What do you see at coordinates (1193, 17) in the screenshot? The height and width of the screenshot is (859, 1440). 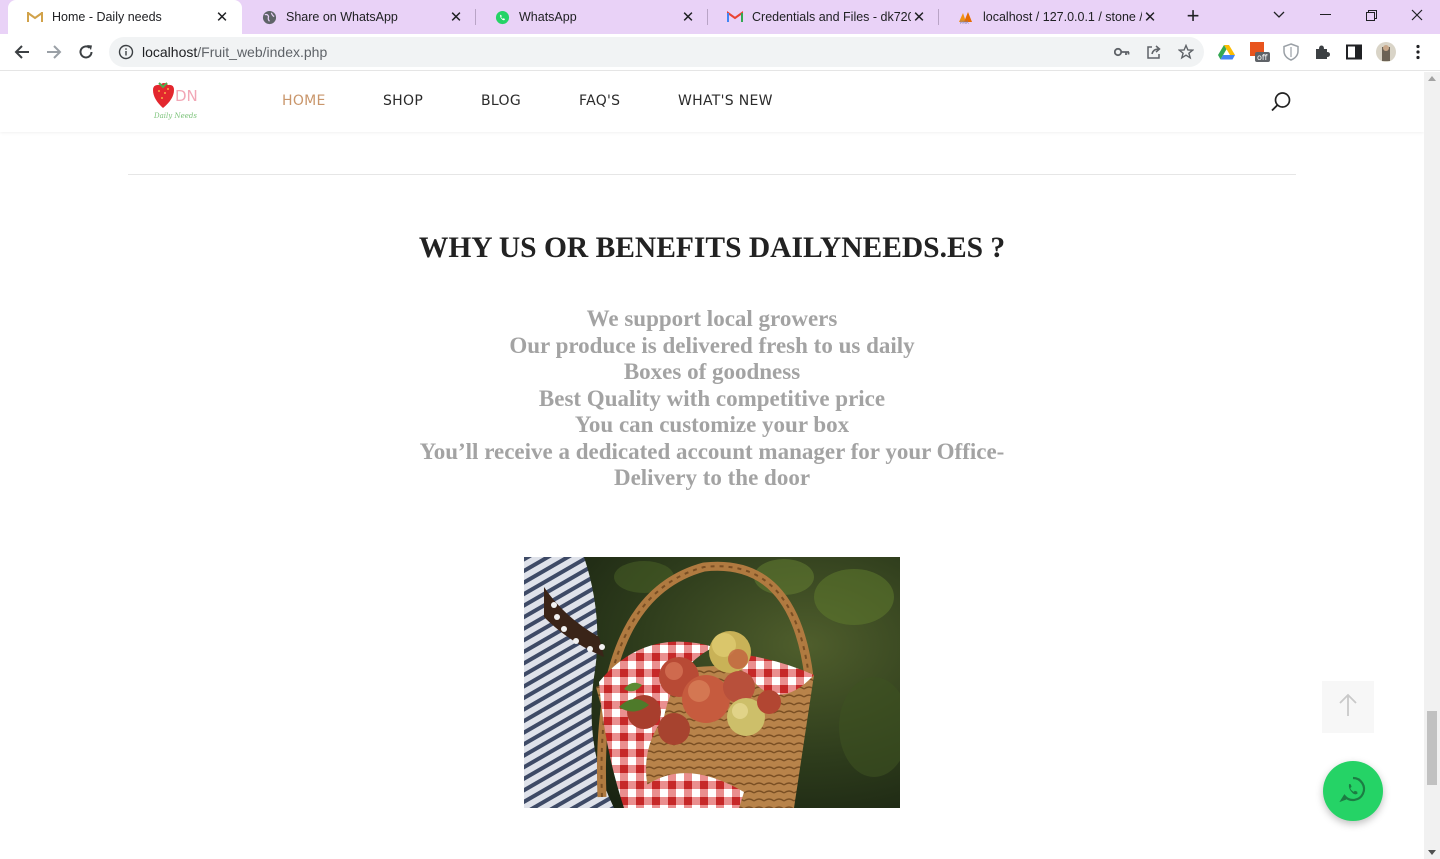 I see `new-tab-button: +` at bounding box center [1193, 17].